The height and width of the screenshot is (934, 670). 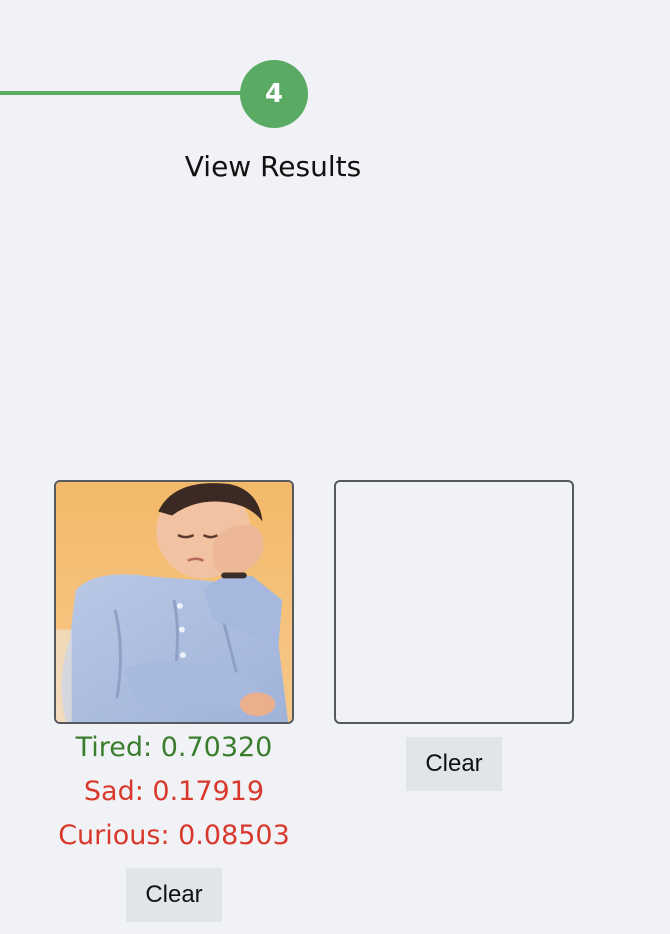 I want to click on result-card-2: Clear, so click(x=454, y=635).